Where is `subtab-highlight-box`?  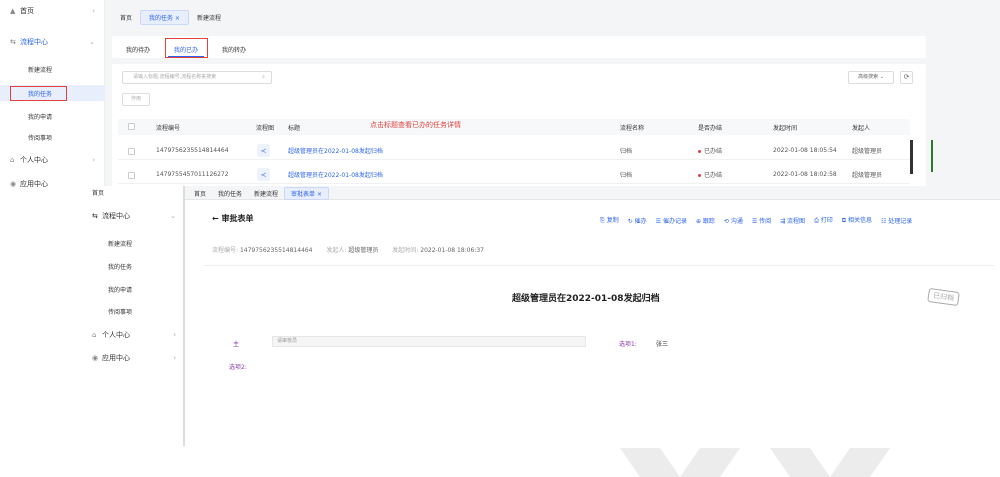 subtab-highlight-box is located at coordinates (186, 48).